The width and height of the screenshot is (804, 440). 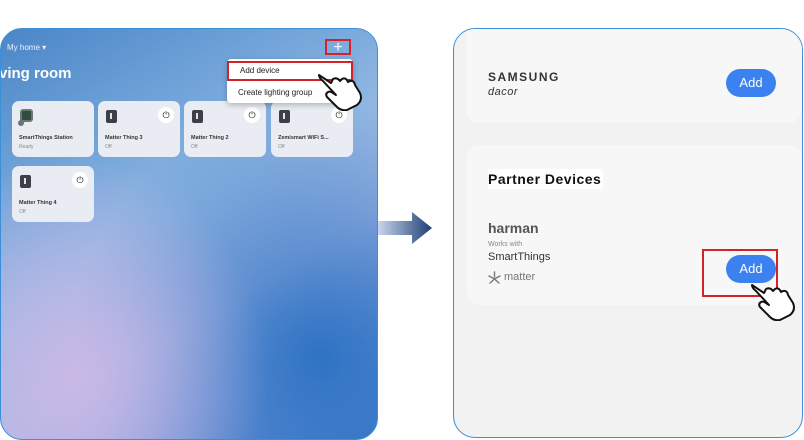 I want to click on plus-icon: +, so click(x=338, y=47).